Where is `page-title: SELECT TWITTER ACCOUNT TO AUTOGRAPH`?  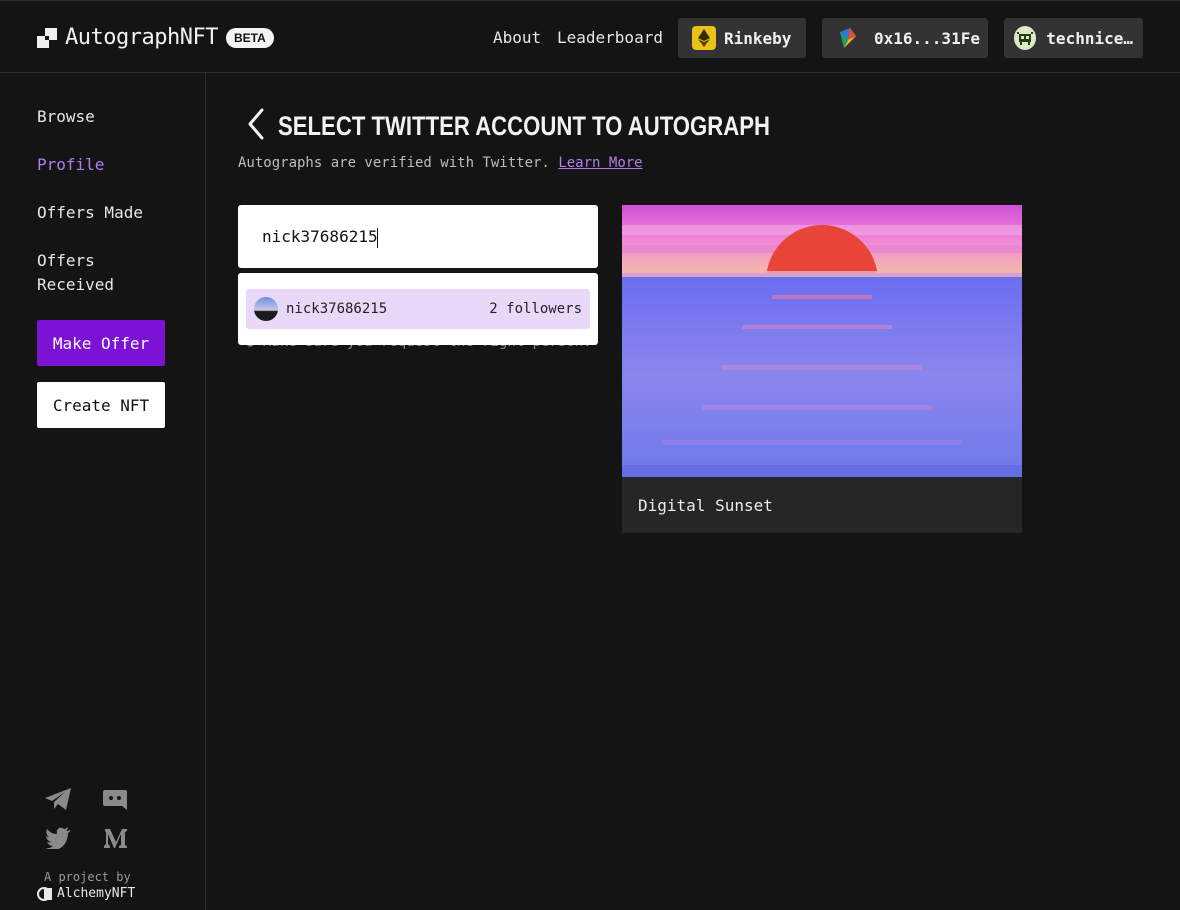 page-title: SELECT TWITTER ACCOUNT TO AUTOGRAPH is located at coordinates (524, 125).